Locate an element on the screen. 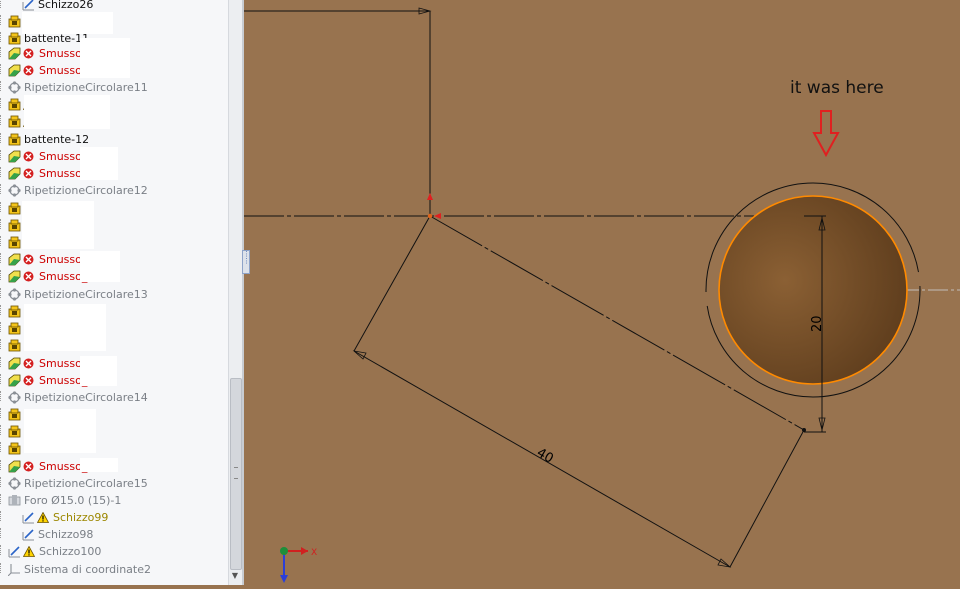 Image resolution: width=960 pixels, height=589 pixels. tree-item-label: RipetizioneCircolare11 is located at coordinates (86, 87).